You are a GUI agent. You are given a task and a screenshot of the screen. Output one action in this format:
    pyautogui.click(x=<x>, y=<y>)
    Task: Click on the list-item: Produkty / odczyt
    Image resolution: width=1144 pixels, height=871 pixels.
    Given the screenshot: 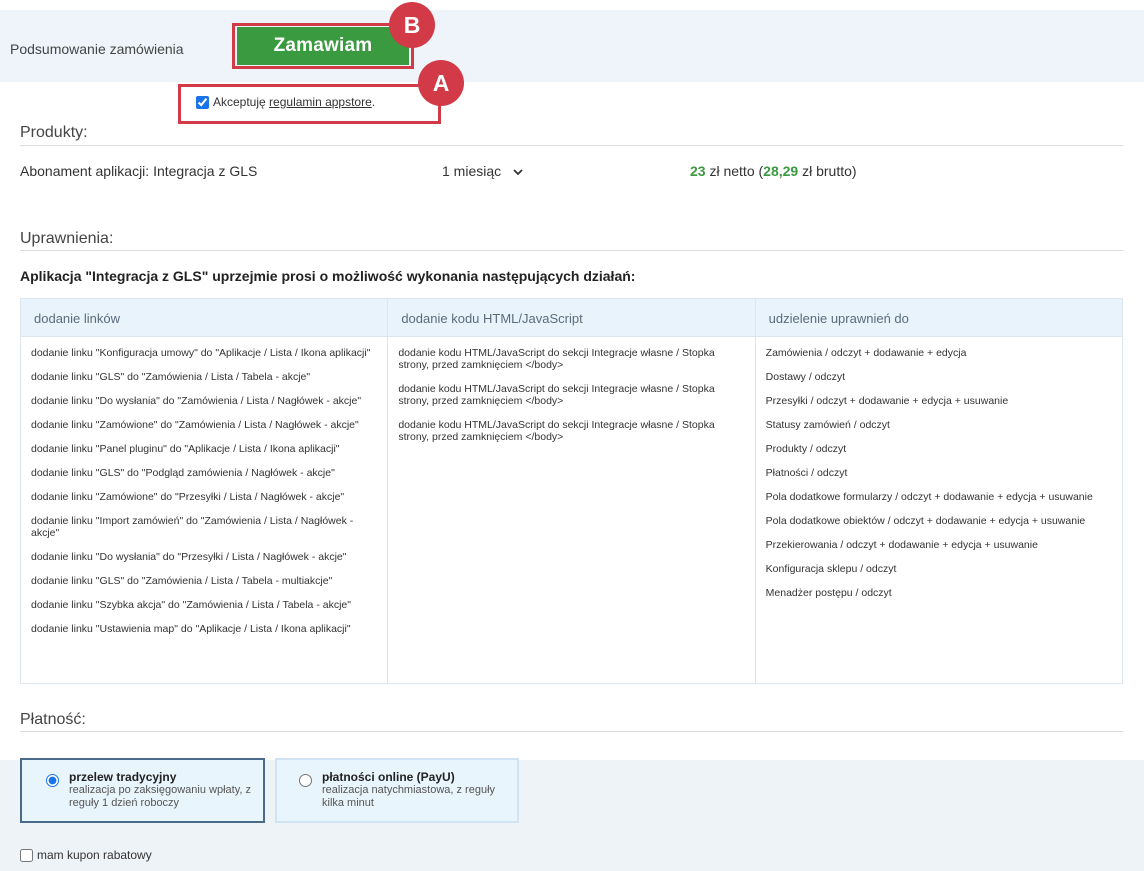 What is the action you would take?
    pyautogui.click(x=806, y=449)
    